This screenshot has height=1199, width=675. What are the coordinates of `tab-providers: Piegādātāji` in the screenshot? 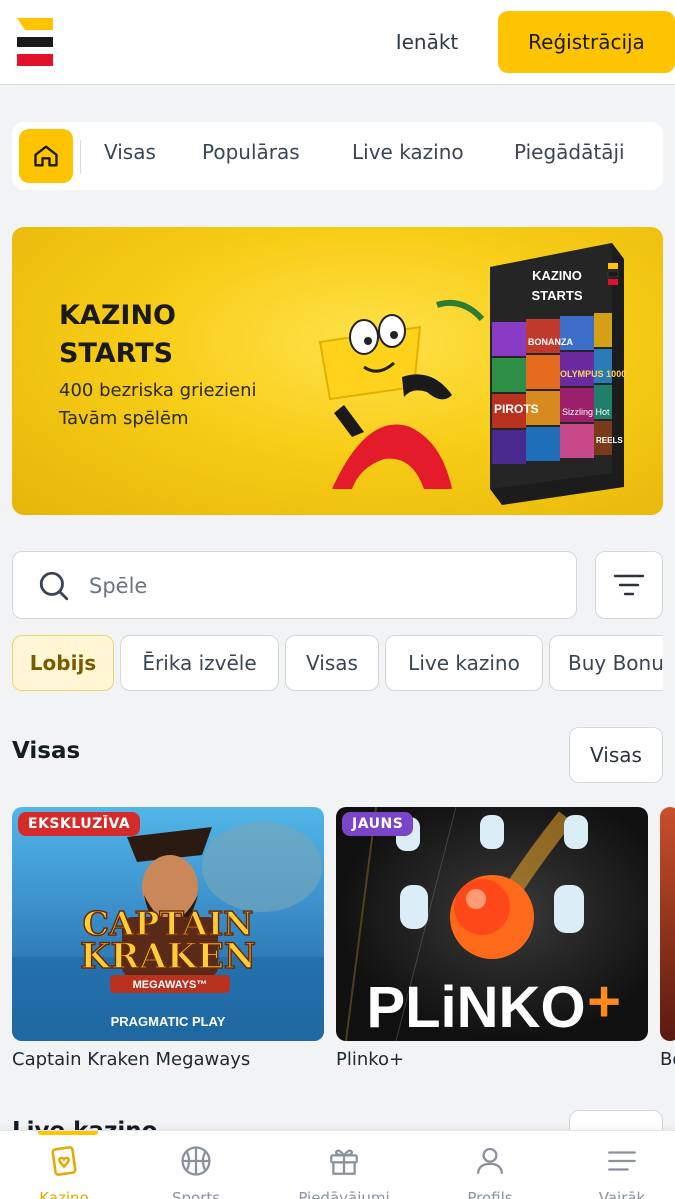 It's located at (569, 152).